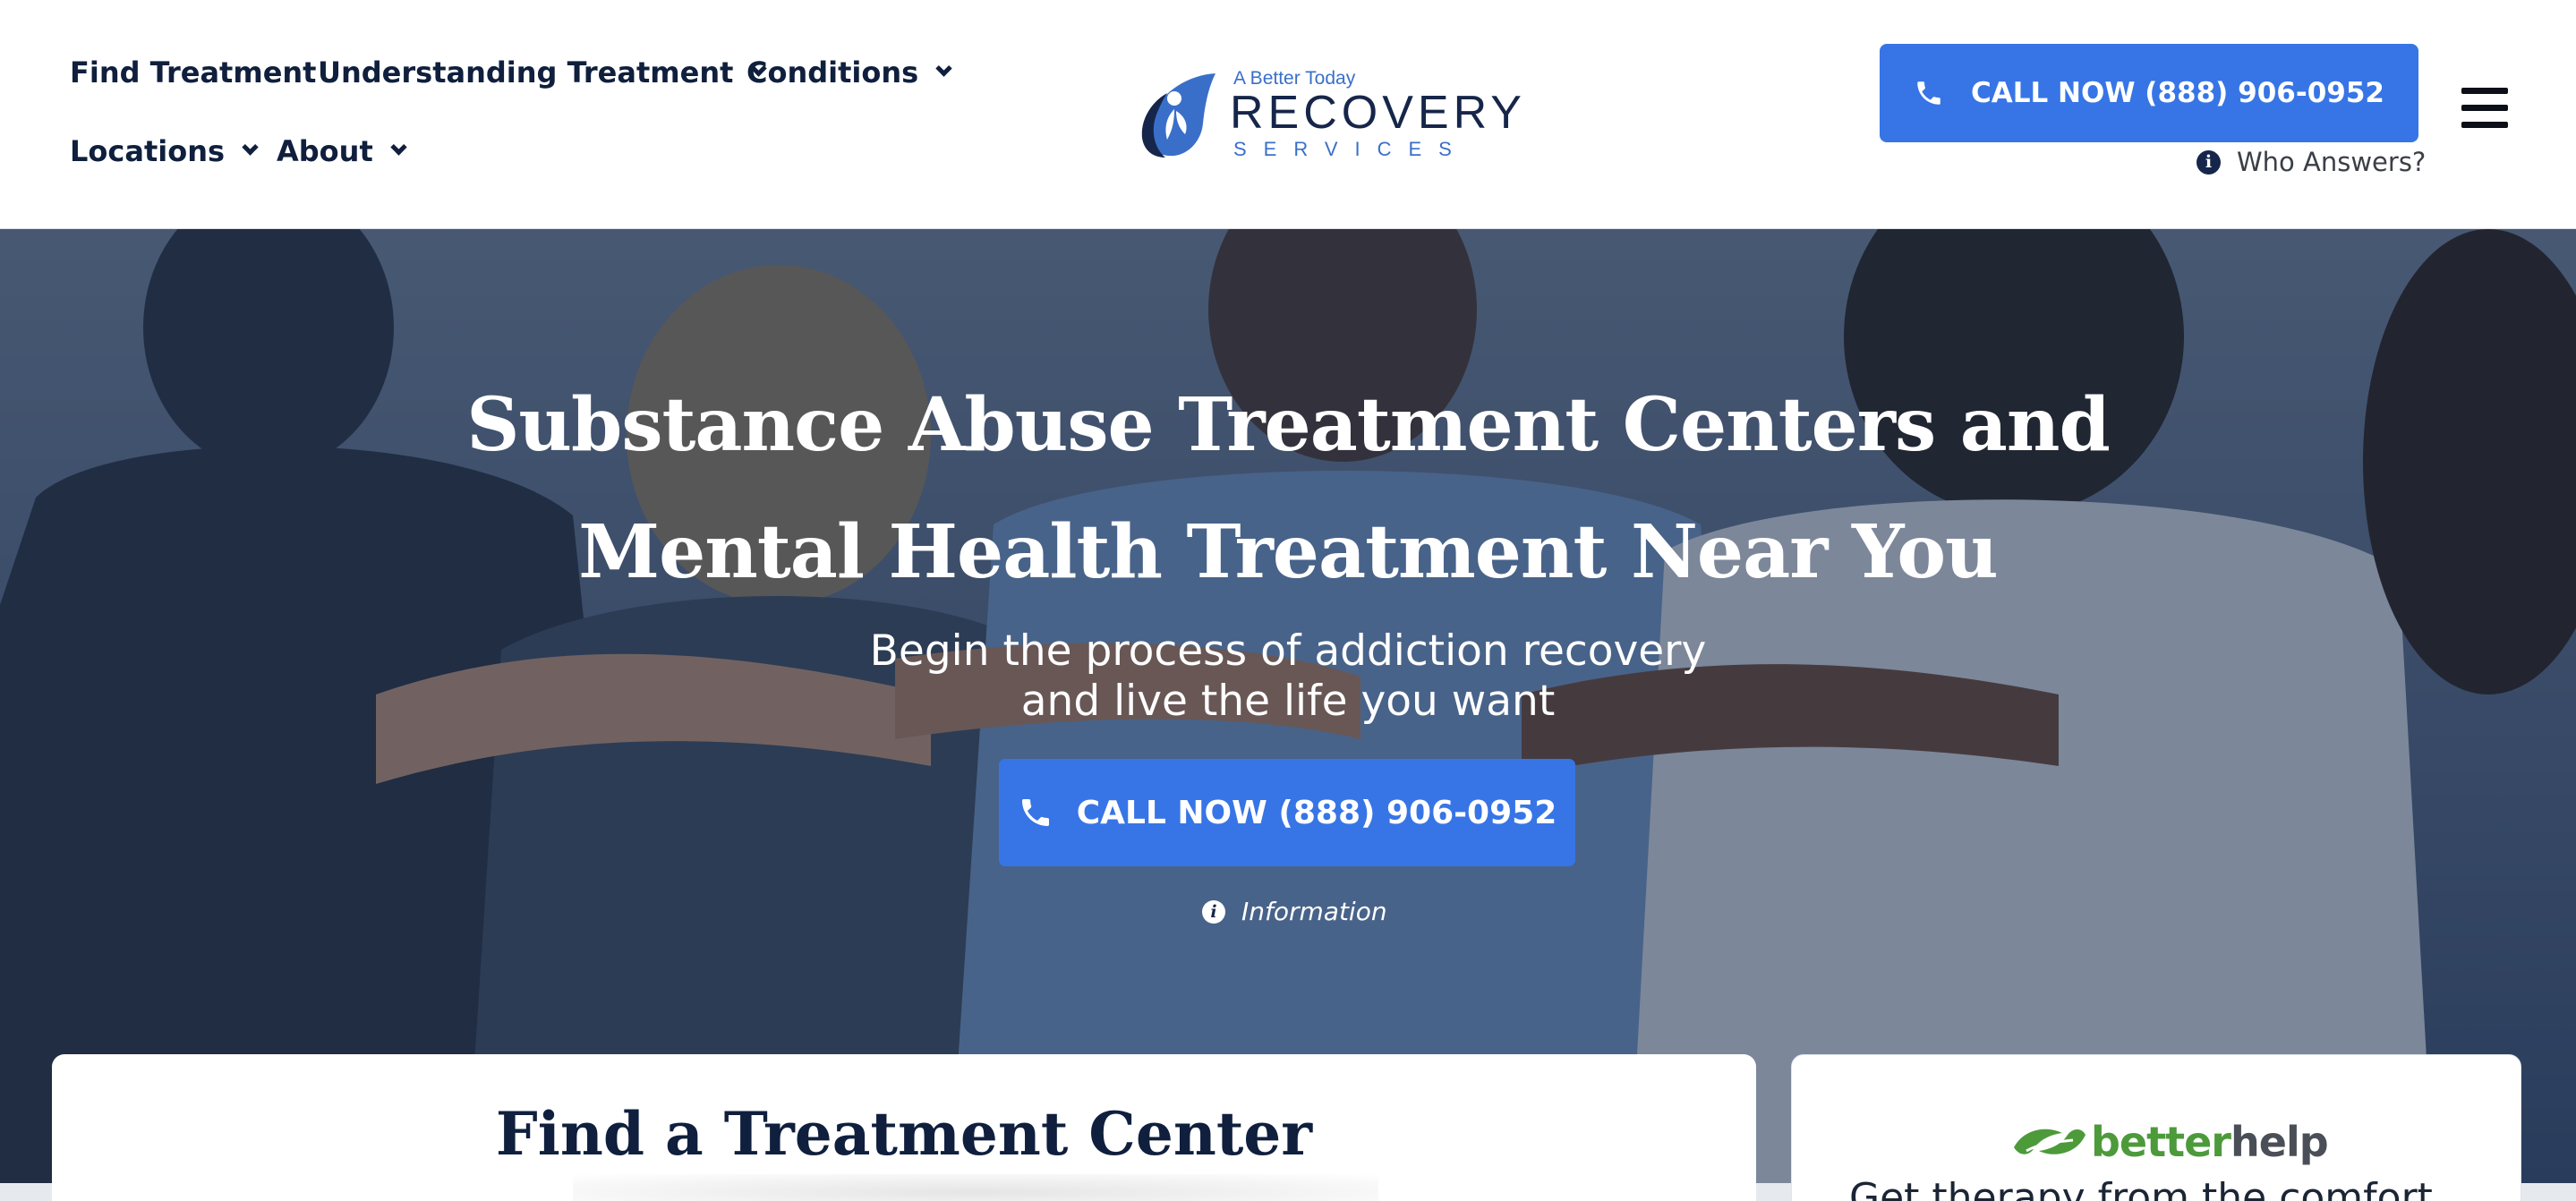 This screenshot has height=1201, width=2576. I want to click on nav-label: Conditions, so click(832, 72).